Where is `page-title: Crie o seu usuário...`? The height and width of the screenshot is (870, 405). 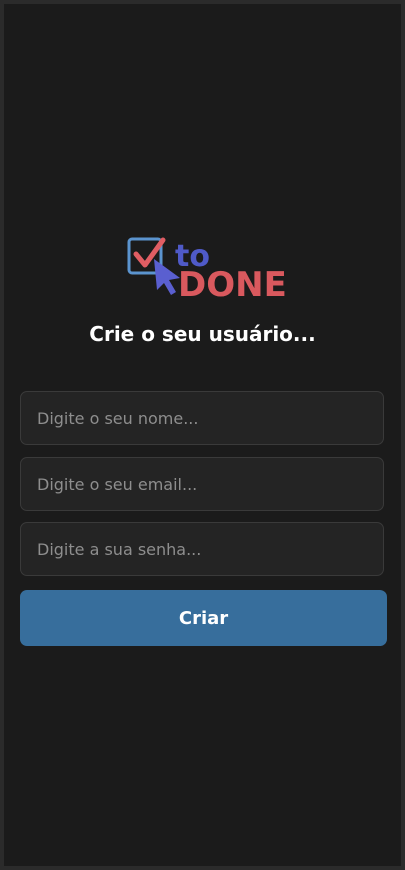
page-title: Crie o seu usuário... is located at coordinates (202, 334).